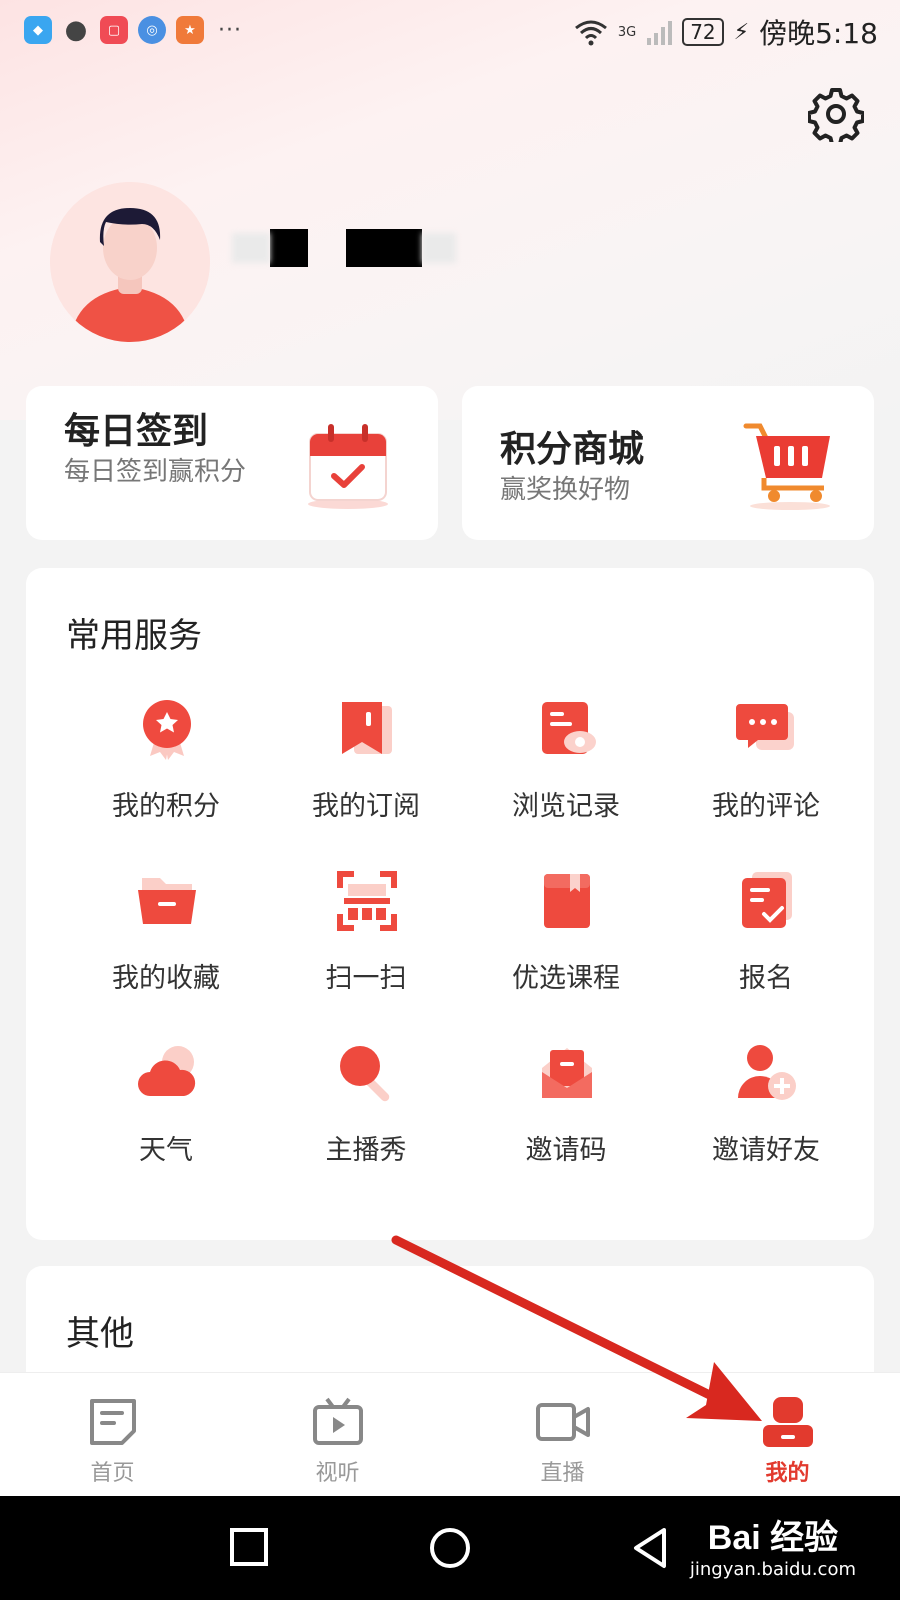  What do you see at coordinates (365, 1074) in the screenshot?
I see `microphone-icon` at bounding box center [365, 1074].